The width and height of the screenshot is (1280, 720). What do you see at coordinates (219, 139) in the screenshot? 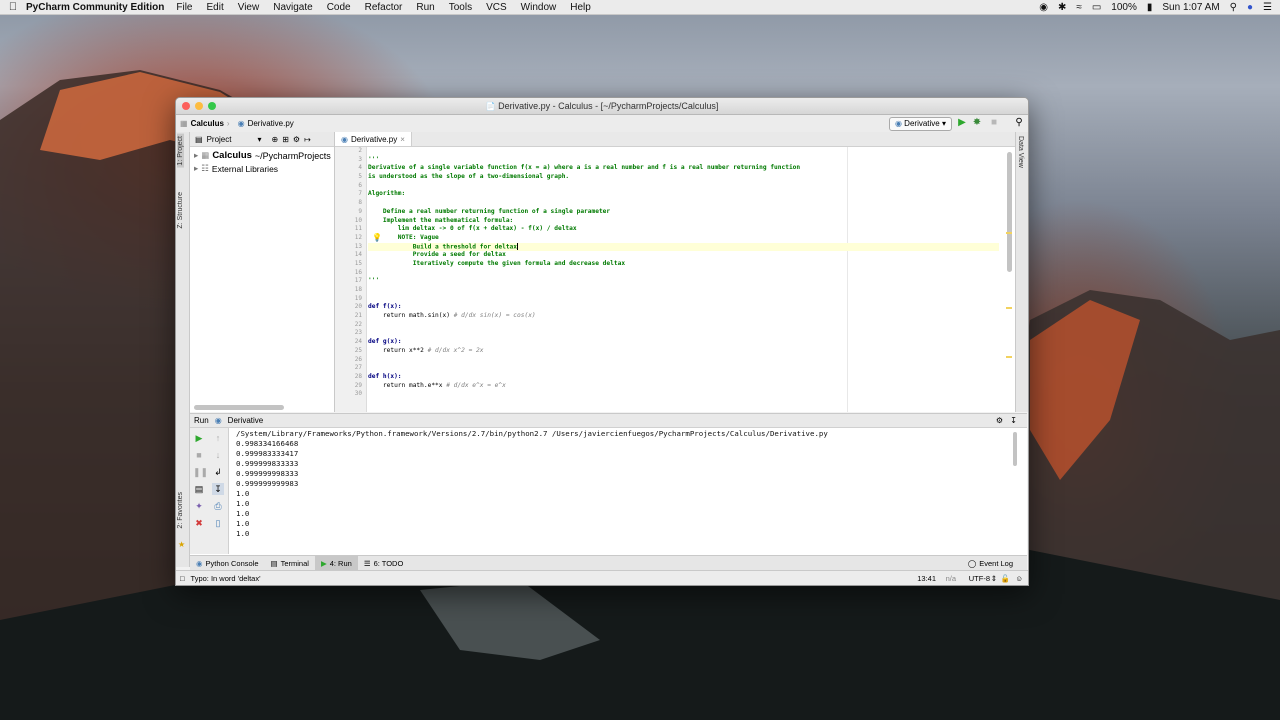
I see `project-view-select: Project` at bounding box center [219, 139].